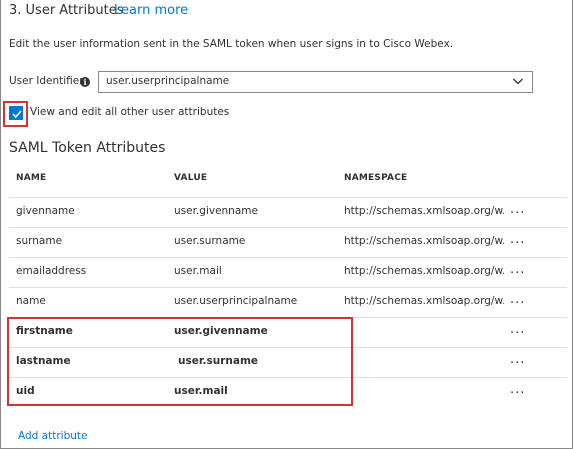  What do you see at coordinates (51, 271) in the screenshot?
I see `attribute-name: emailaddress` at bounding box center [51, 271].